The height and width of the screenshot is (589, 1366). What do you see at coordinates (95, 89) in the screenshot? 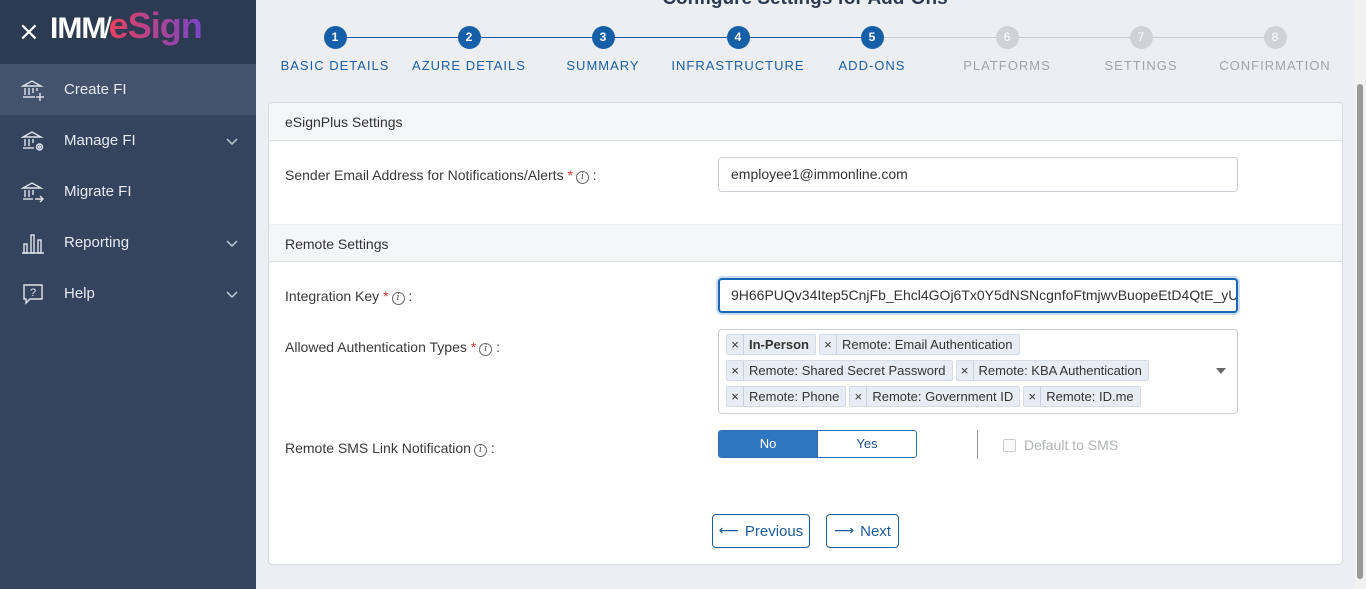
I see `sidebar-item-label: Create FI` at bounding box center [95, 89].